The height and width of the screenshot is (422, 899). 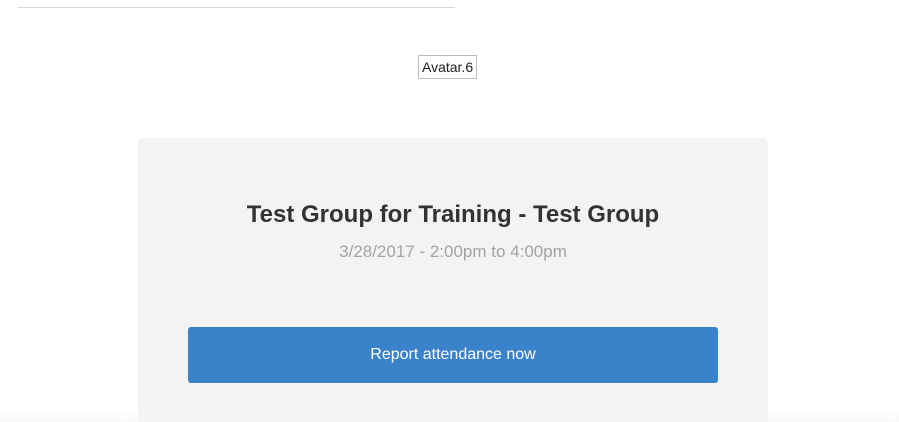 I want to click on event-datetime: 3/28/2017 - 2:00pm to 4:00pm, so click(x=453, y=251).